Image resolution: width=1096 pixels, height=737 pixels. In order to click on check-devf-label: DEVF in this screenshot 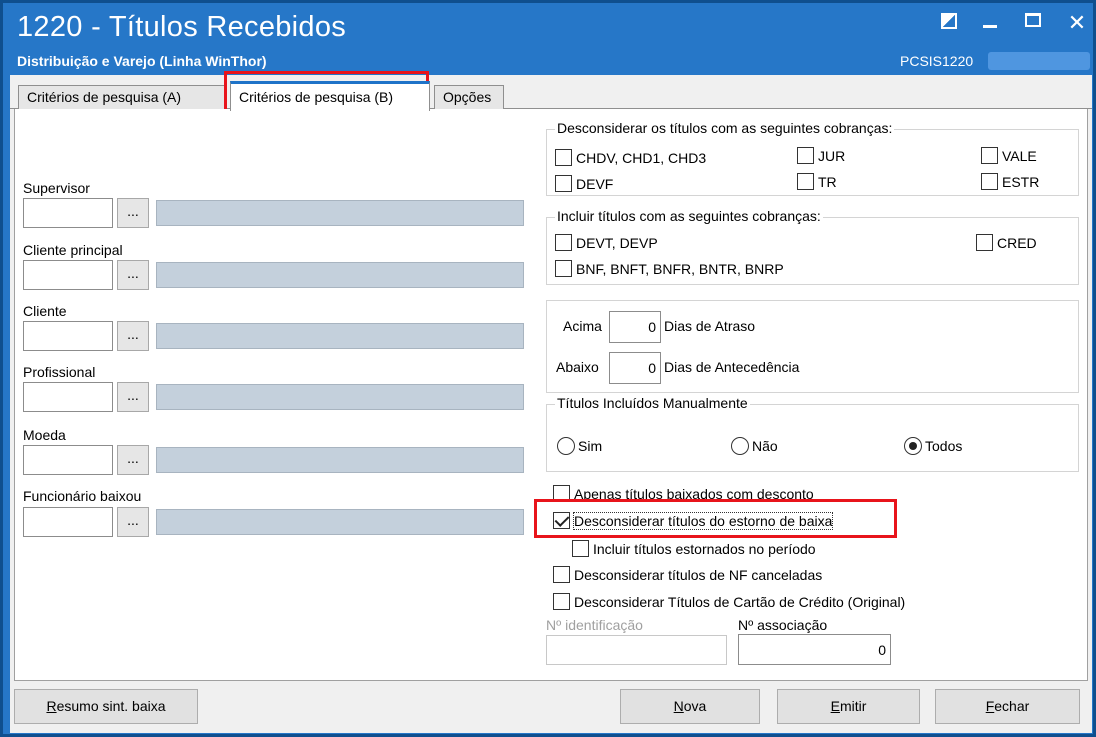, I will do `click(595, 183)`.